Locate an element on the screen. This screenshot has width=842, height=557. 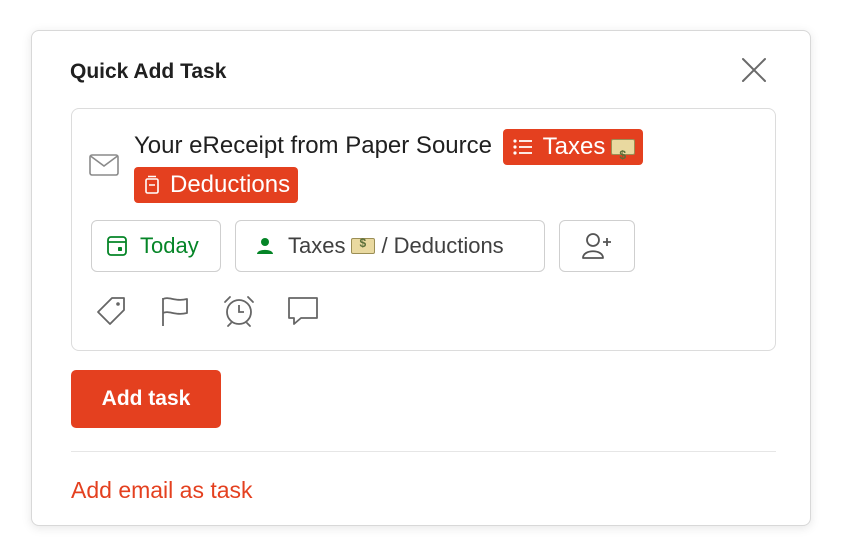
close-icon is located at coordinates (754, 70).